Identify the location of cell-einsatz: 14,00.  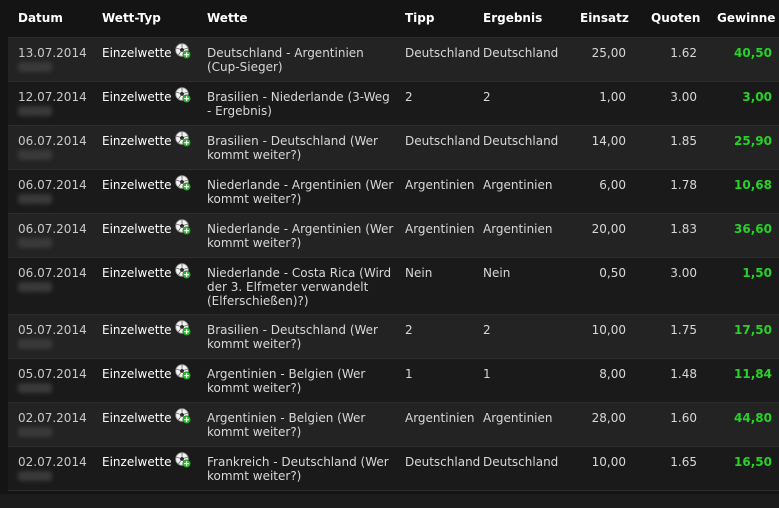
(608, 141).